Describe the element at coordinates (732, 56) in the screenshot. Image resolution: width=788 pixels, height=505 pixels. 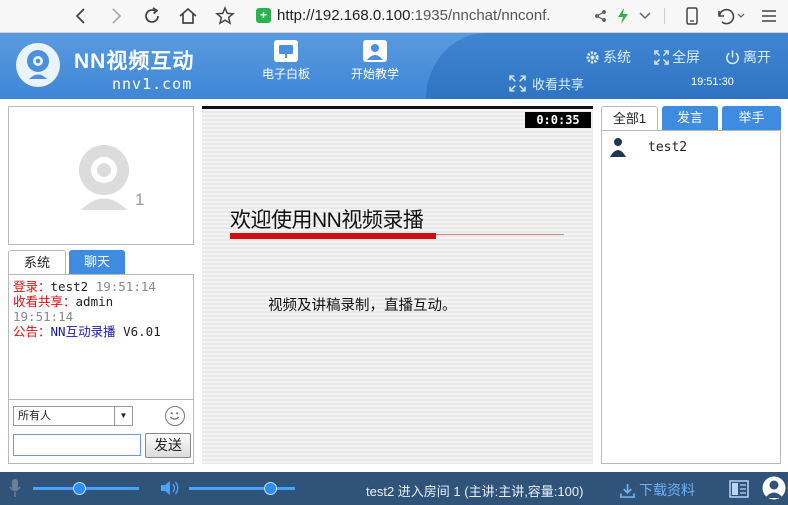
I see `power-icon` at that location.